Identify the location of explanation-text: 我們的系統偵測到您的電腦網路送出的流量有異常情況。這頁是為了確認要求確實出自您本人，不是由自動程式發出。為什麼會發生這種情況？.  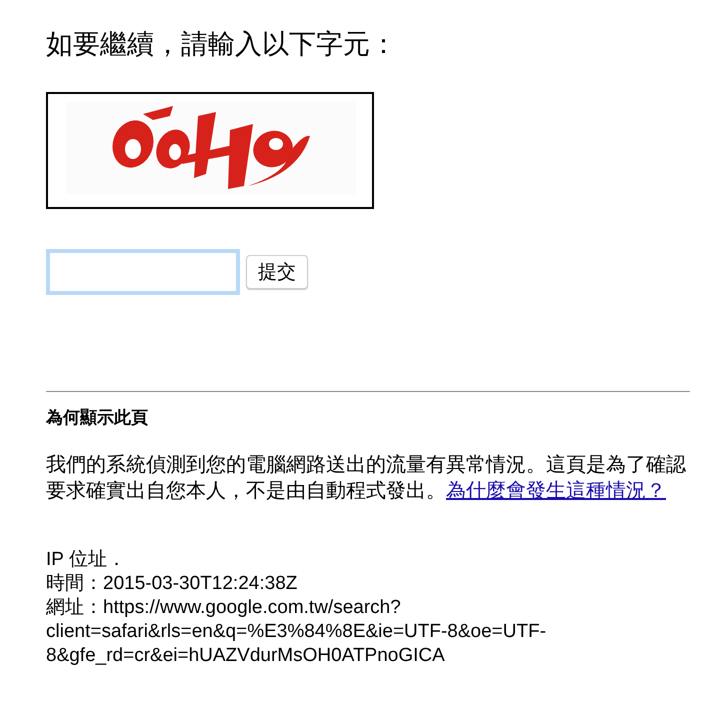
(366, 478).